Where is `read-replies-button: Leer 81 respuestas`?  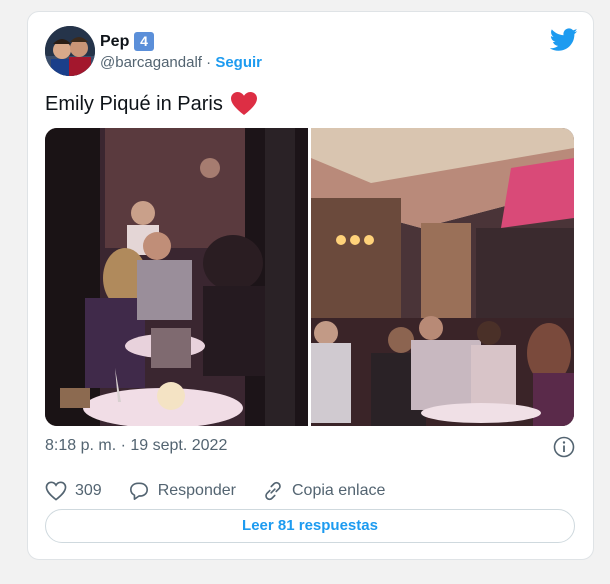
read-replies-button: Leer 81 respuestas is located at coordinates (310, 526).